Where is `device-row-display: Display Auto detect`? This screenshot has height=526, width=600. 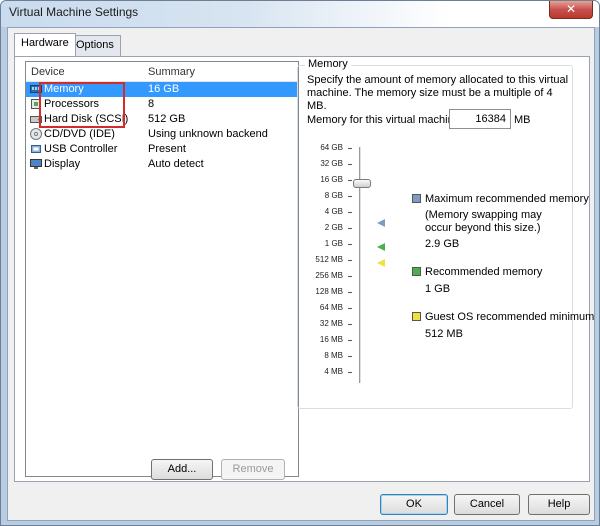
device-row-display: Display Auto detect is located at coordinates (162, 164).